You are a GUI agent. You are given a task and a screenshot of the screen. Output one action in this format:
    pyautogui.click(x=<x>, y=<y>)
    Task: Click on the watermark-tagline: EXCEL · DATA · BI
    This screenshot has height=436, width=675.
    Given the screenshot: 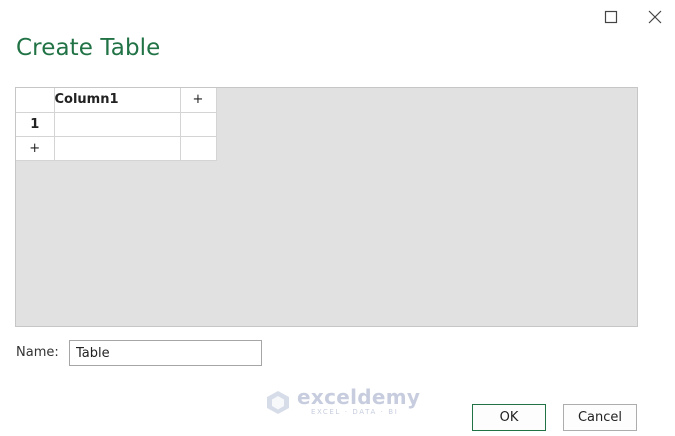 What is the action you would take?
    pyautogui.click(x=355, y=412)
    